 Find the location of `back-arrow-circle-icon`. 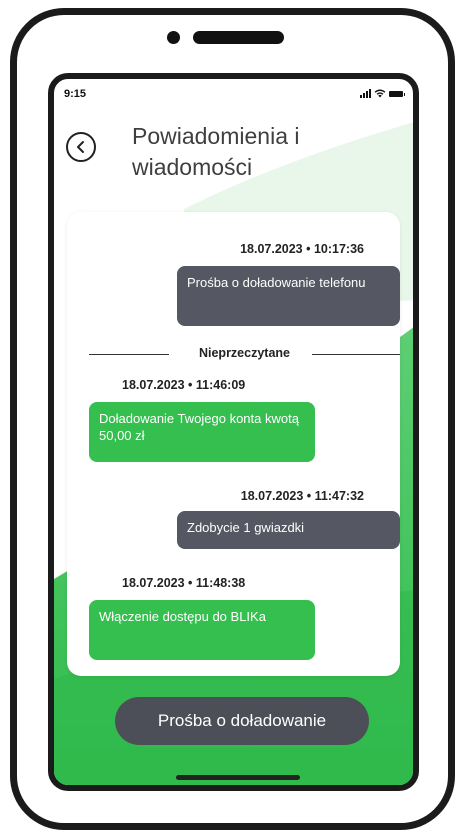

back-arrow-circle-icon is located at coordinates (80, 147).